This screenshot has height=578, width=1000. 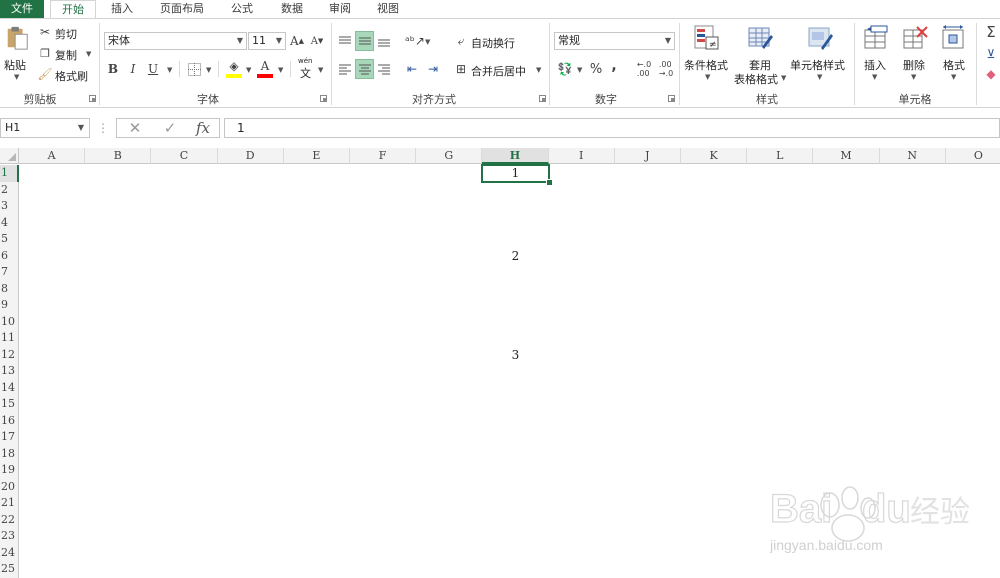 What do you see at coordinates (317, 41) in the screenshot?
I see `shrink-font-button: A ▼` at bounding box center [317, 41].